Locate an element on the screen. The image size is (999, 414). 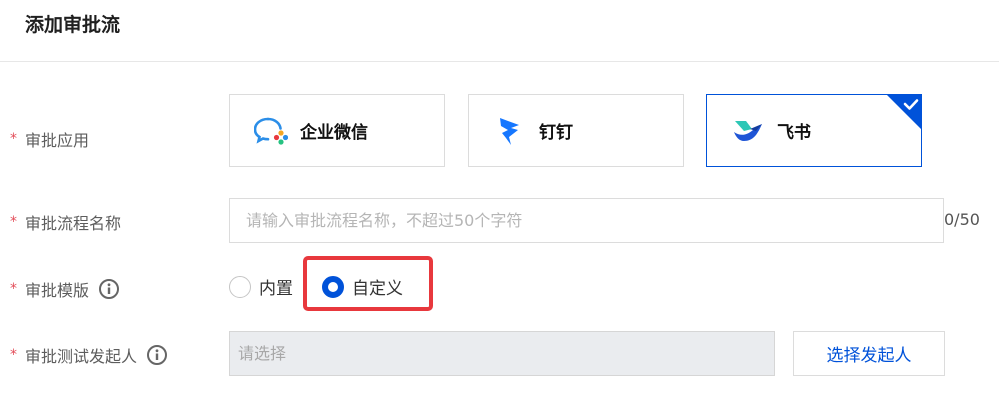
flow-name-label-text: 审批流程名称 is located at coordinates (73, 223).